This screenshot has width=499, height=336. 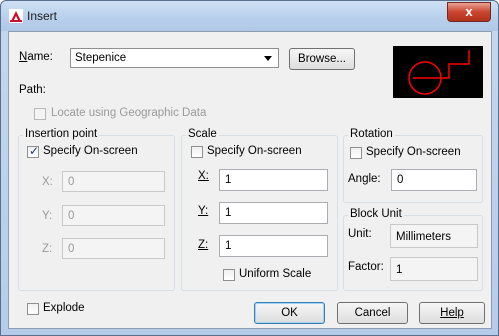 I want to click on scale-x-field: 1, so click(x=273, y=180).